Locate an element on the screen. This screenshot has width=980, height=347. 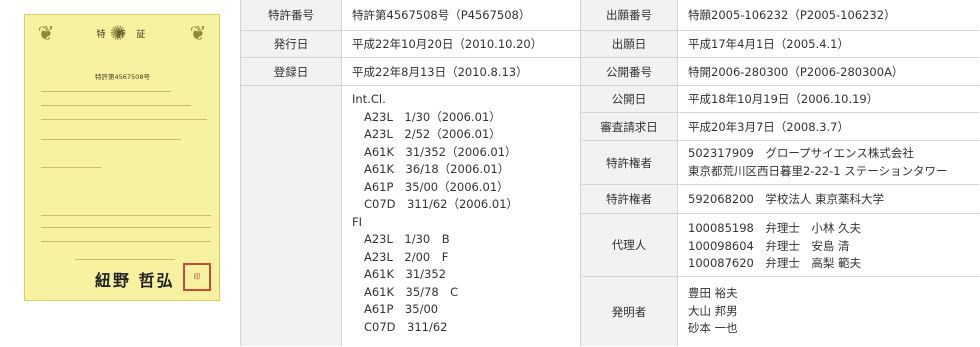
agent-line: 100087620 弁理士 高梨 範夫 is located at coordinates (775, 263).